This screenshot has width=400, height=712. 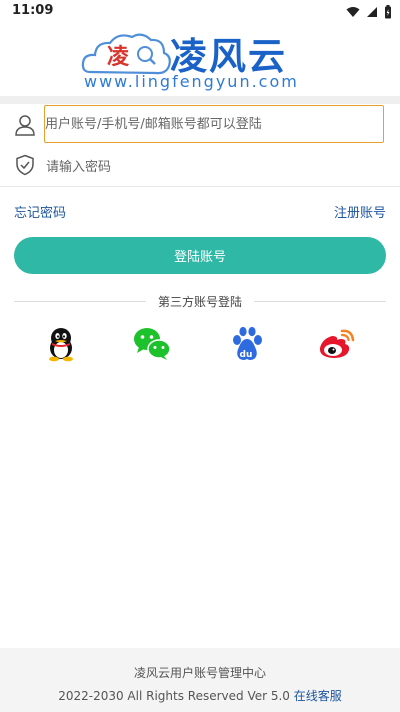 What do you see at coordinates (372, 12) in the screenshot?
I see `signal-icon` at bounding box center [372, 12].